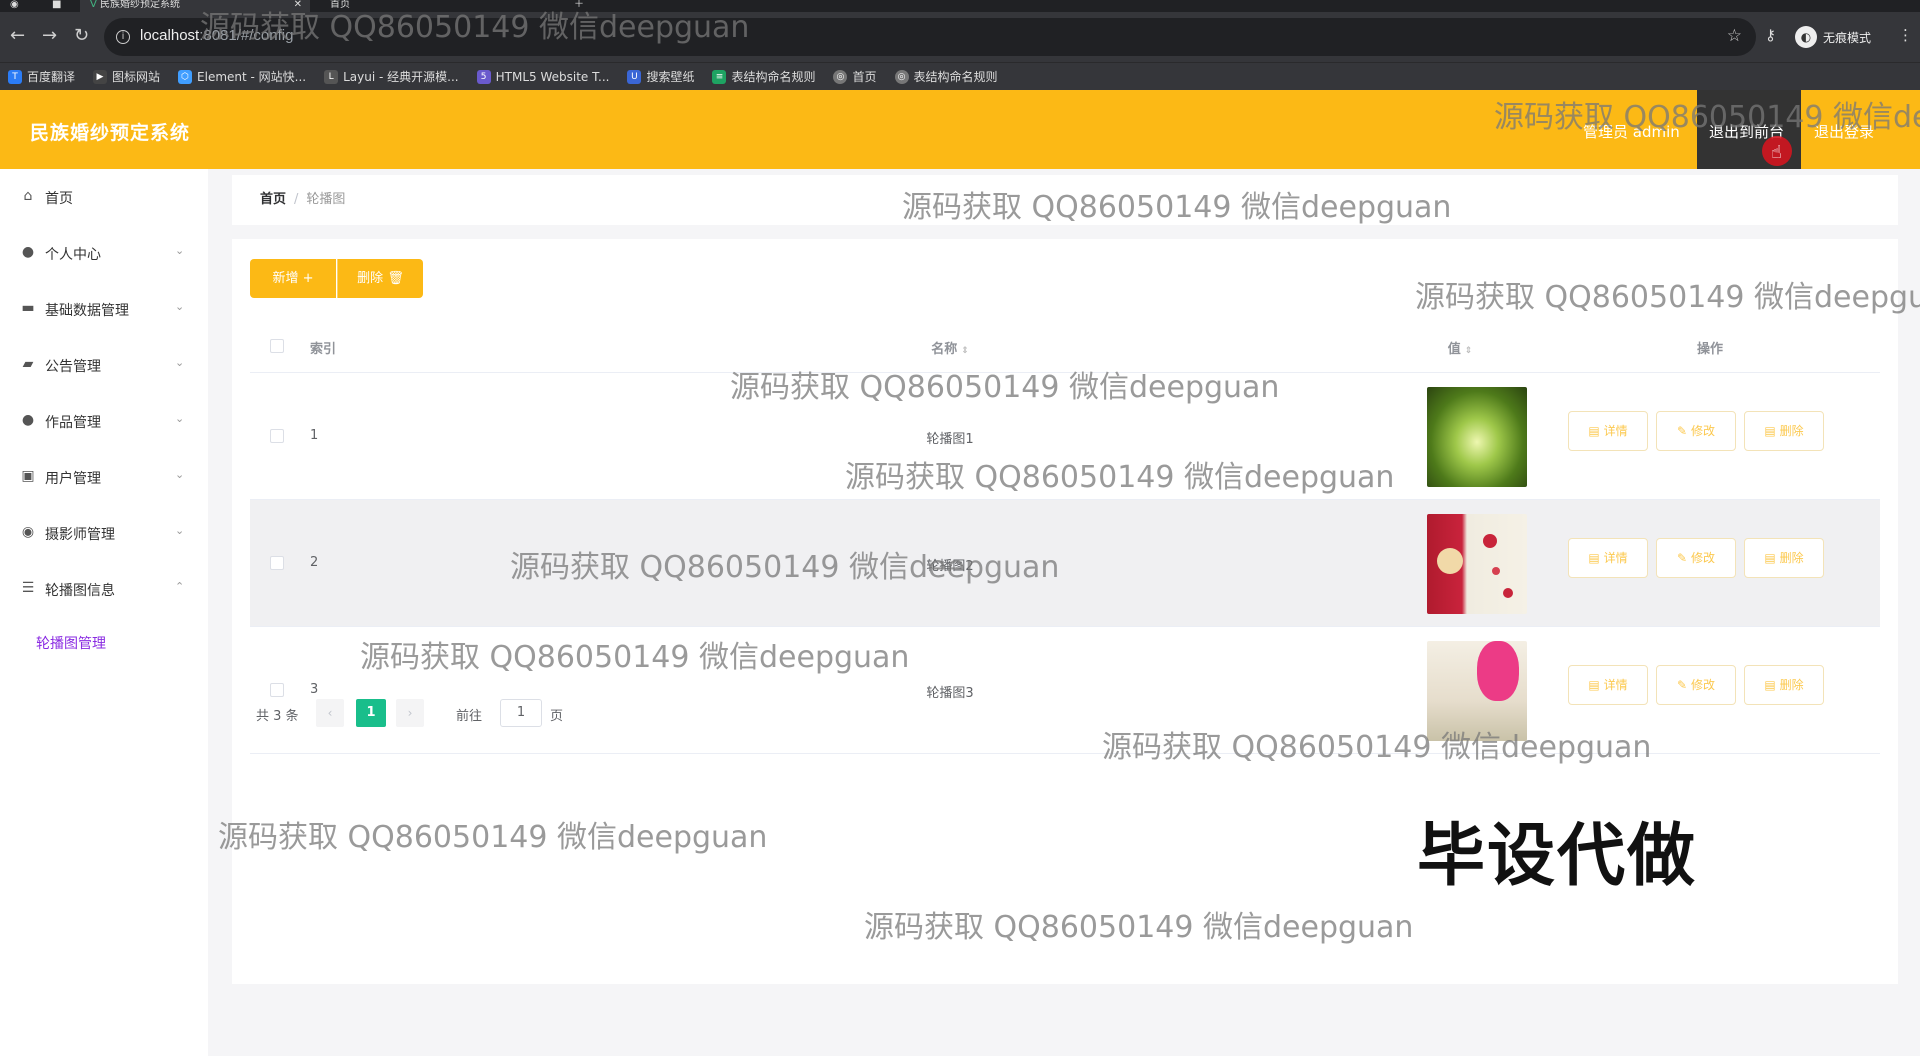 Image resolution: width=1920 pixels, height=1056 pixels. What do you see at coordinates (123, 37) in the screenshot?
I see `info-icon: i` at bounding box center [123, 37].